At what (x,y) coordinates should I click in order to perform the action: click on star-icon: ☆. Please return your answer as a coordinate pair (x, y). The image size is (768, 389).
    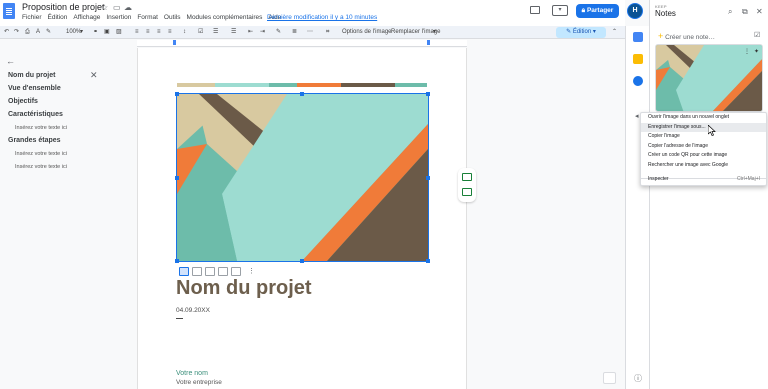
    Looking at the image, I should click on (104, 7).